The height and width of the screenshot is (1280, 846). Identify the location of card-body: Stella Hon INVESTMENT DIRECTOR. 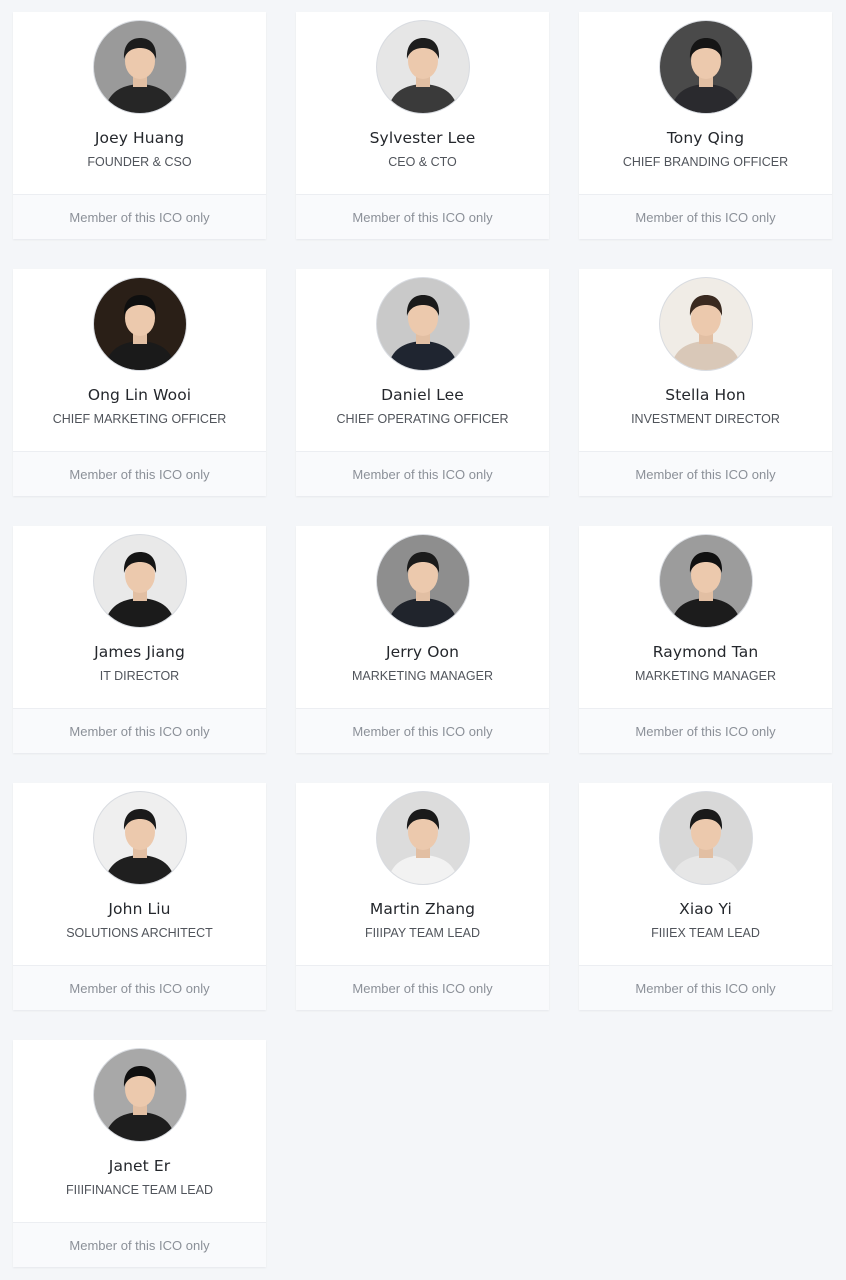
(705, 360).